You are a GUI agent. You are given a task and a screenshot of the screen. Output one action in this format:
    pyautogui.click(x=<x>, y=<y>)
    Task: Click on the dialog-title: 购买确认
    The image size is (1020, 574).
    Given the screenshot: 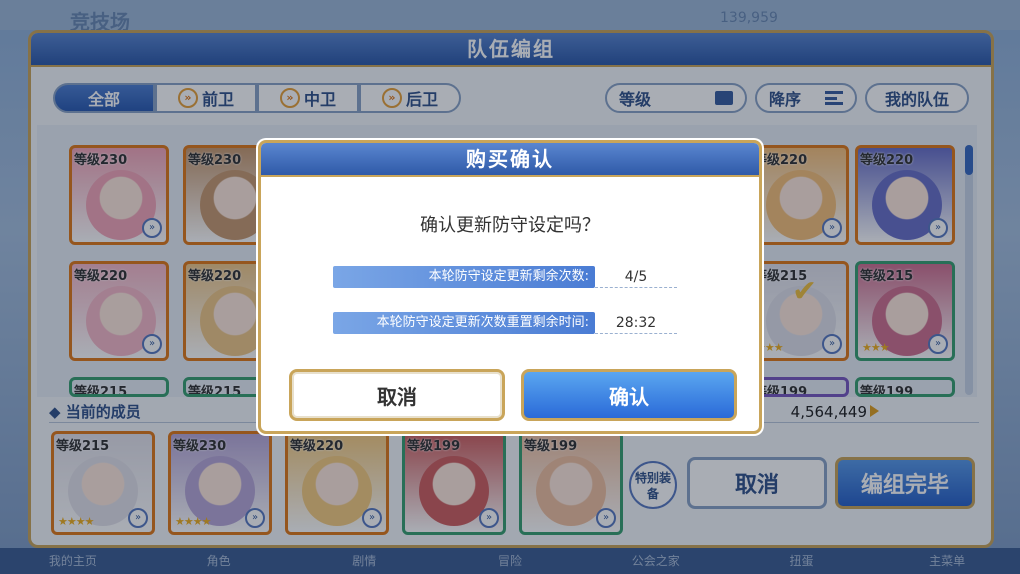 What is the action you would take?
    pyautogui.click(x=510, y=160)
    